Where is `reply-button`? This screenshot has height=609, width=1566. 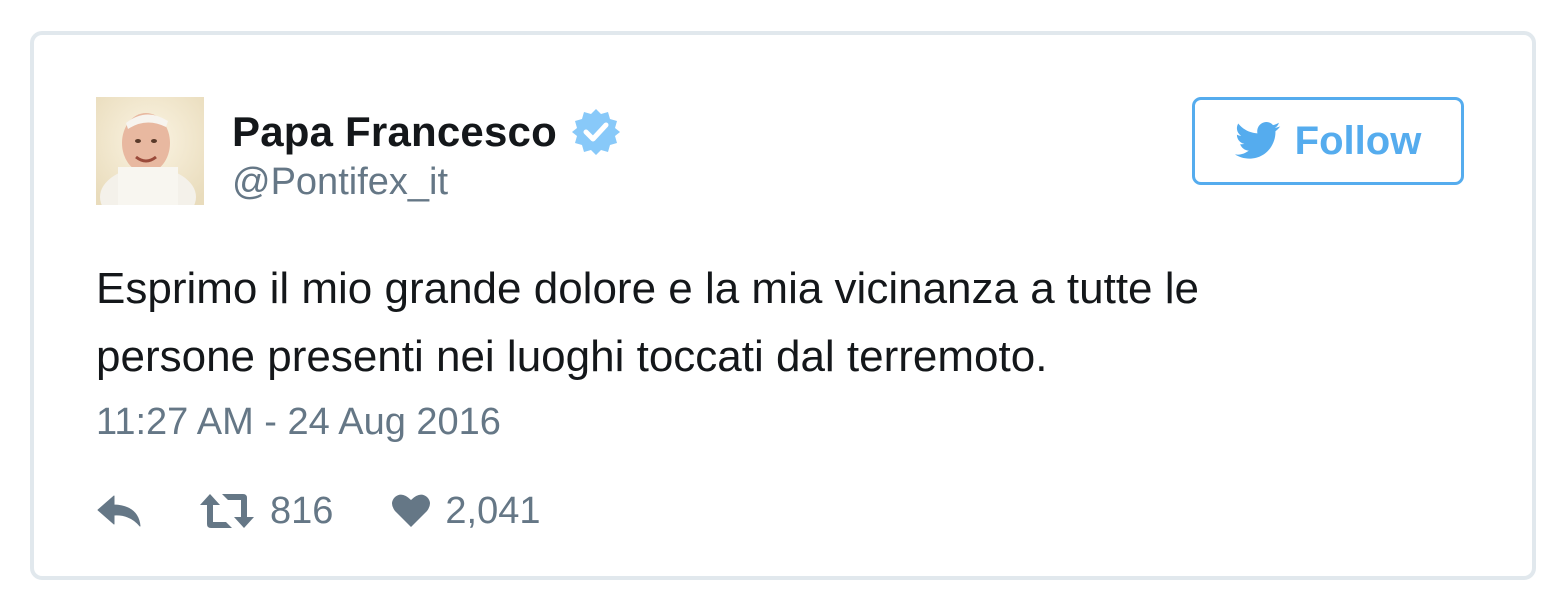 reply-button is located at coordinates (119, 511).